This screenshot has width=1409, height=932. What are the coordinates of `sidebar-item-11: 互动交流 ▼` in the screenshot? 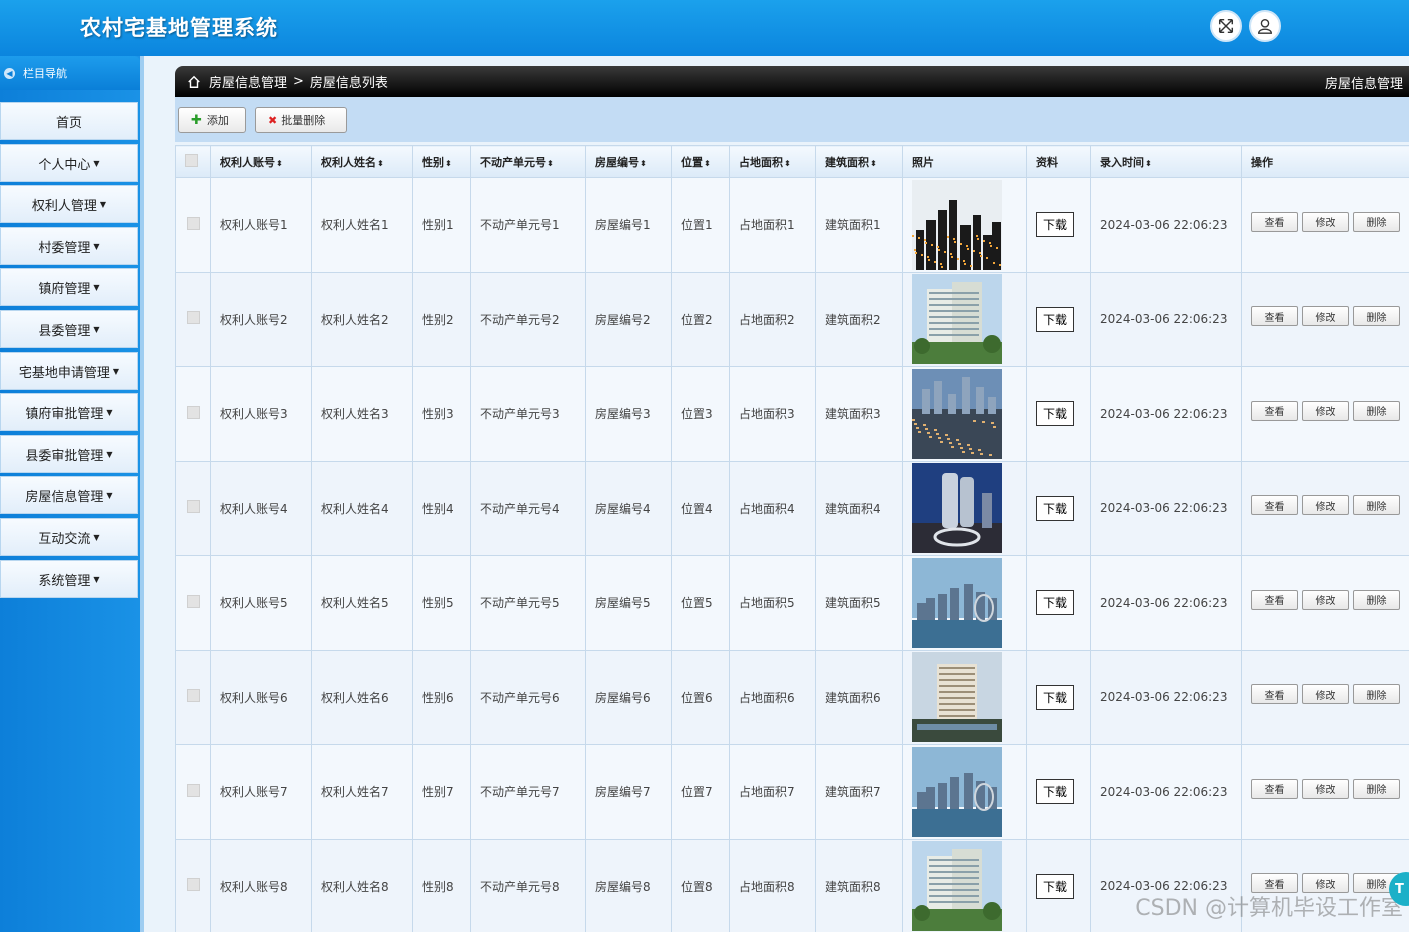 It's located at (69, 537).